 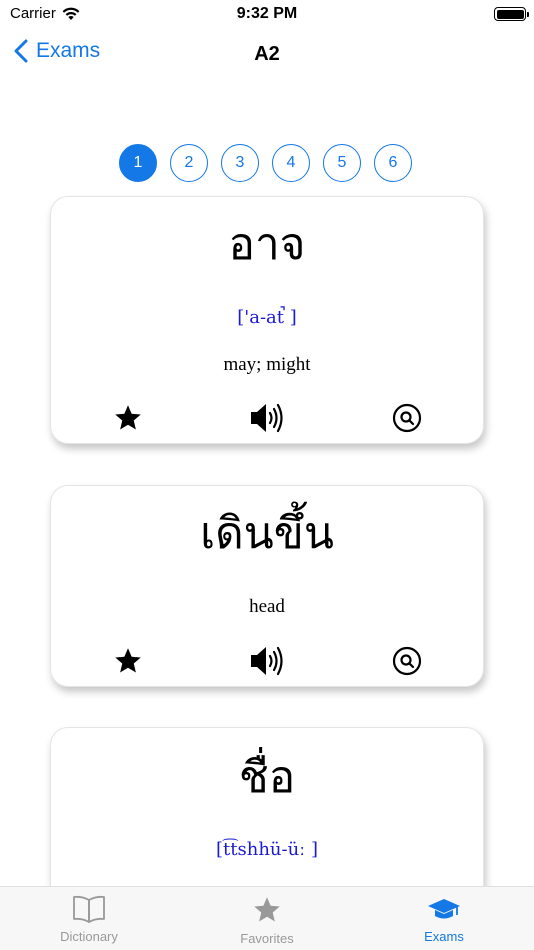 I want to click on page-button-1: 1, so click(x=138, y=163).